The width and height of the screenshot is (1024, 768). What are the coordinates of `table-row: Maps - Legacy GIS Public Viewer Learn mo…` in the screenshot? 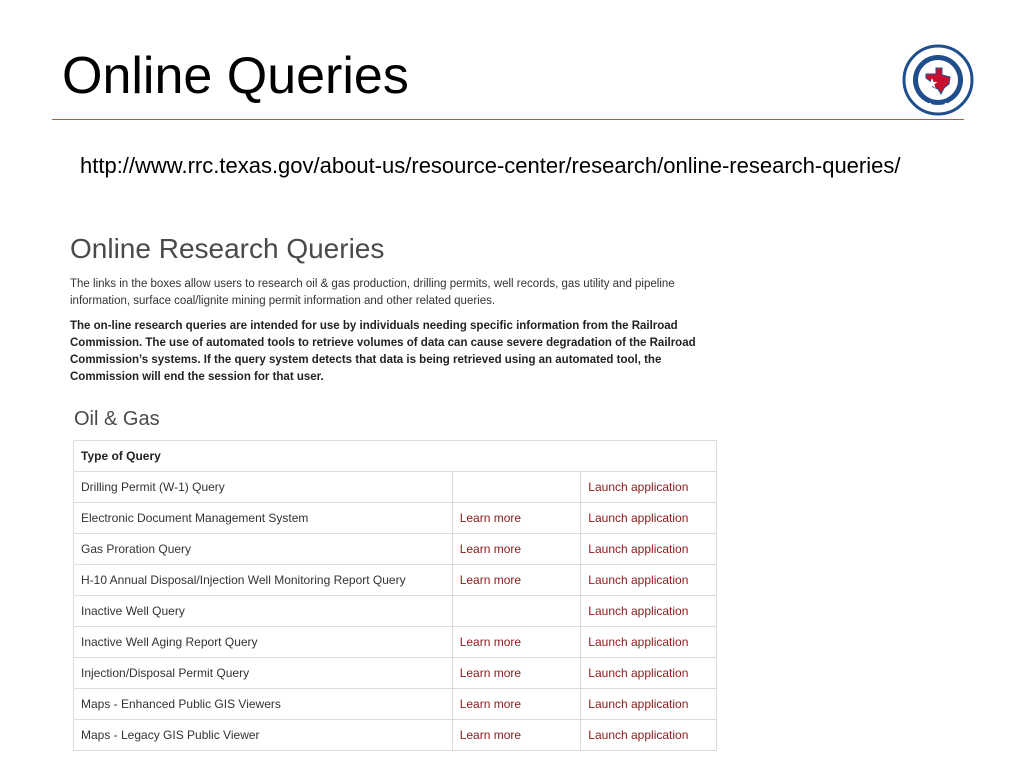 It's located at (395, 735).